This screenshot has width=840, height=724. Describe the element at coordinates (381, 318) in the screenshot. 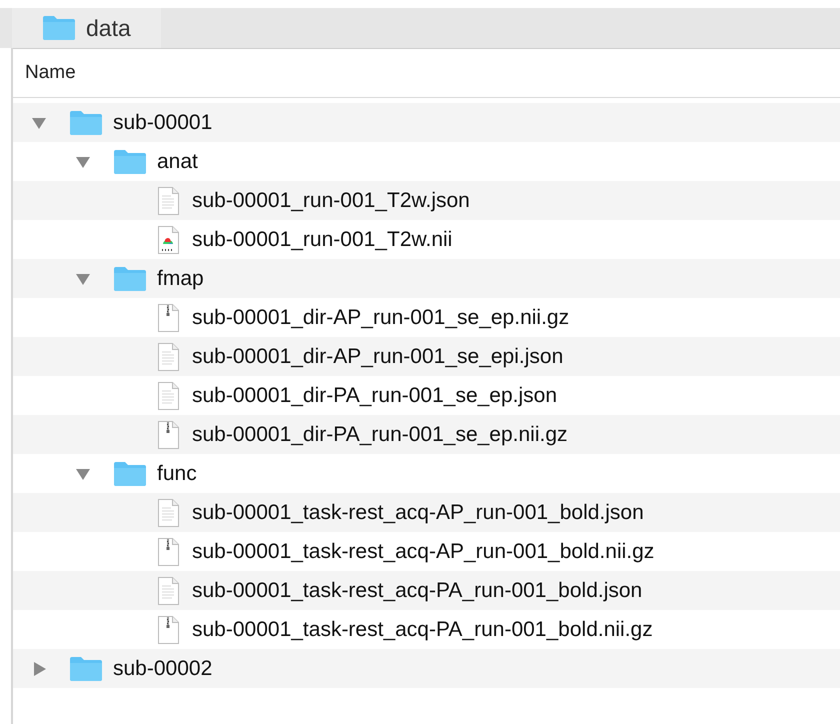

I see `file-name: sub-00001_dir-AP_run-001_se_ep.nii.gz` at that location.